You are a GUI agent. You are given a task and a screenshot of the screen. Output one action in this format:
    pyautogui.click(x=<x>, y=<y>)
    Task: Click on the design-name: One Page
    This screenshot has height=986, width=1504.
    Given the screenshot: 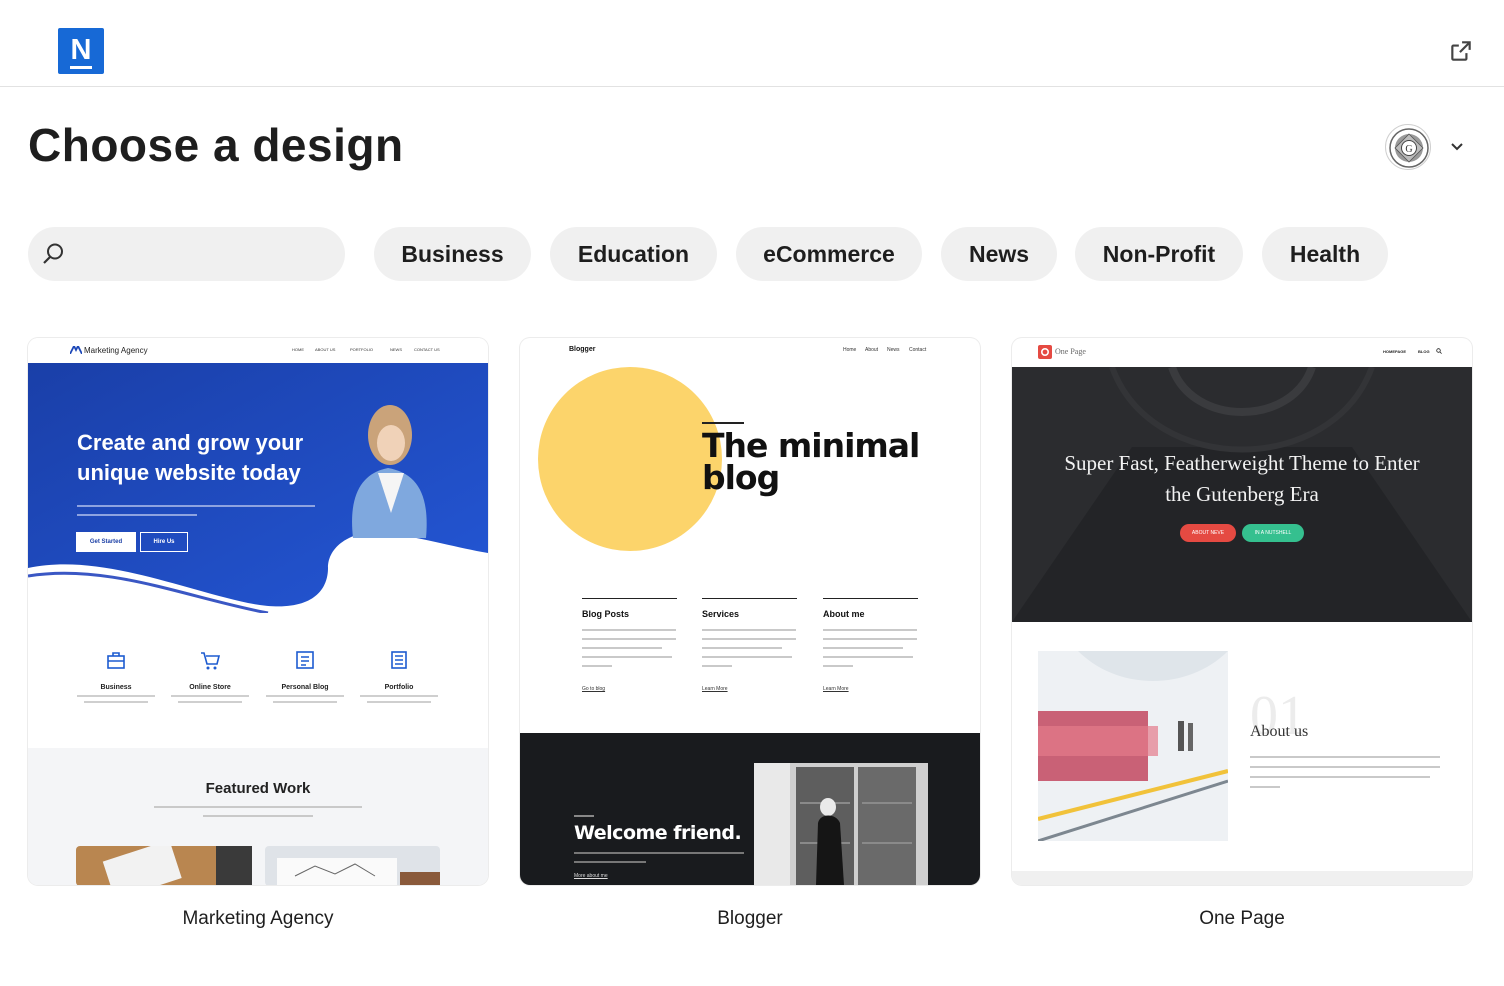 What is the action you would take?
    pyautogui.click(x=1242, y=919)
    